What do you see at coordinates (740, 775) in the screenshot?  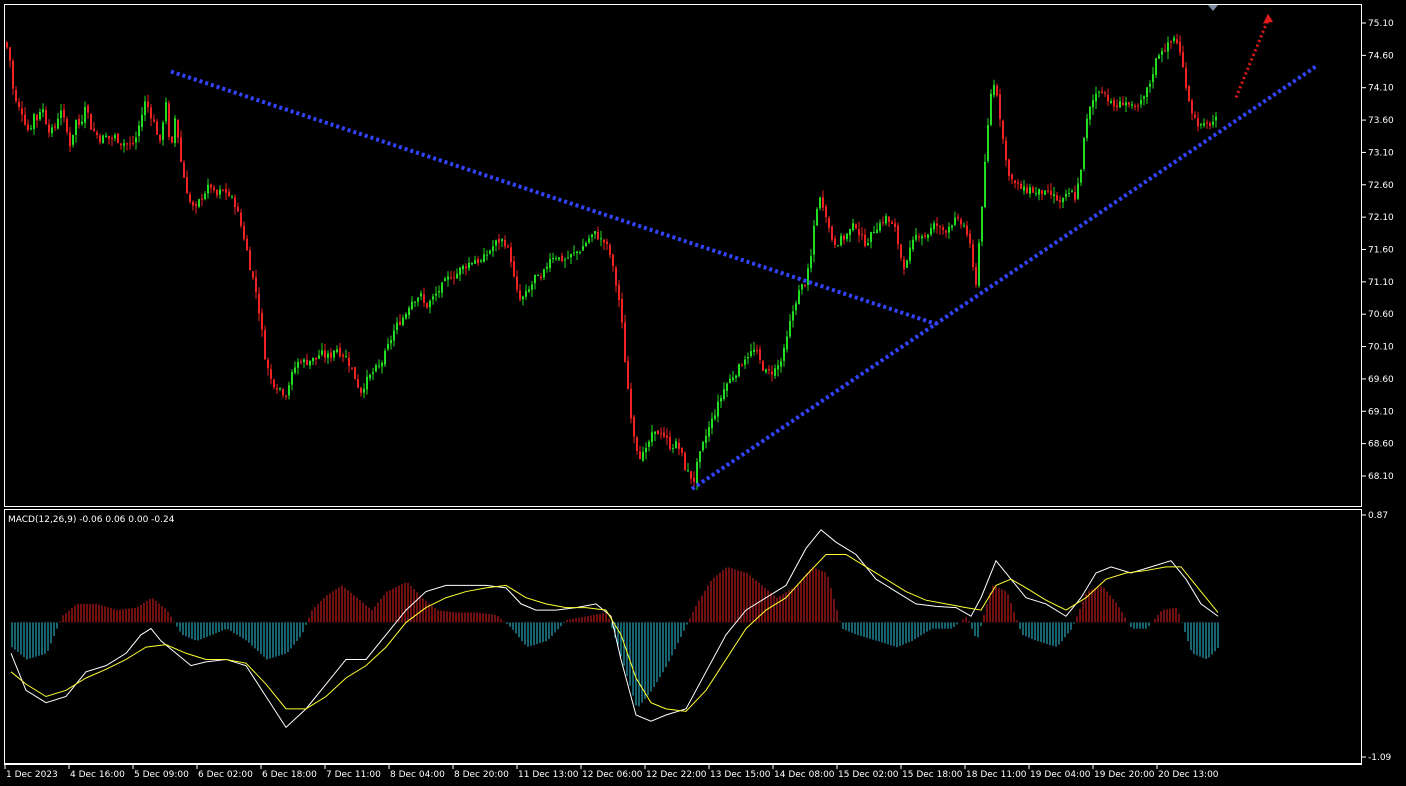 I see `time-tick-label: 13 Dec 15:00` at bounding box center [740, 775].